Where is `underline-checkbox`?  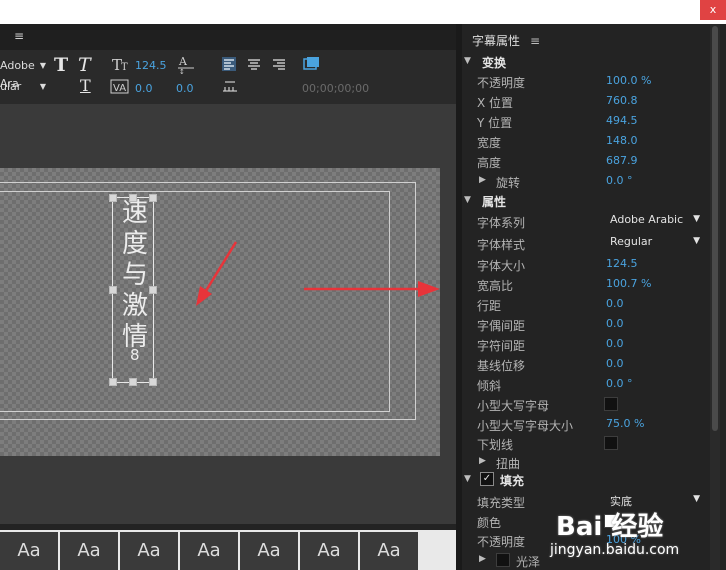 underline-checkbox is located at coordinates (611, 443).